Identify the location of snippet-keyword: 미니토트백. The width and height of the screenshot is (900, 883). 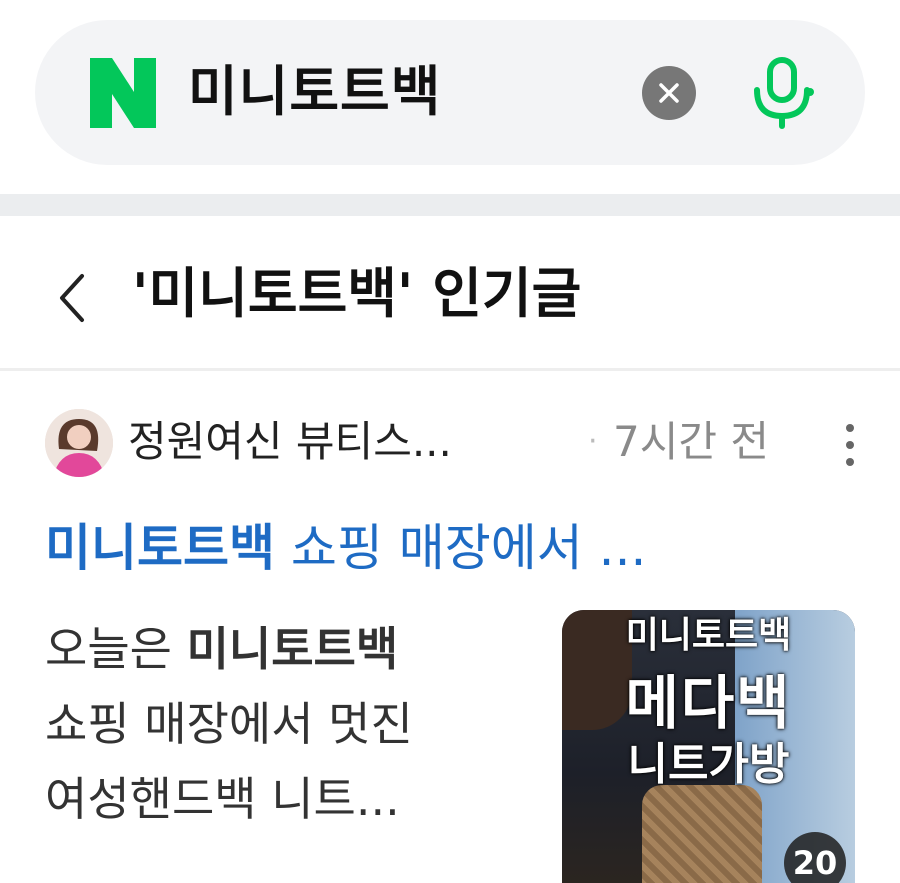
(292, 649).